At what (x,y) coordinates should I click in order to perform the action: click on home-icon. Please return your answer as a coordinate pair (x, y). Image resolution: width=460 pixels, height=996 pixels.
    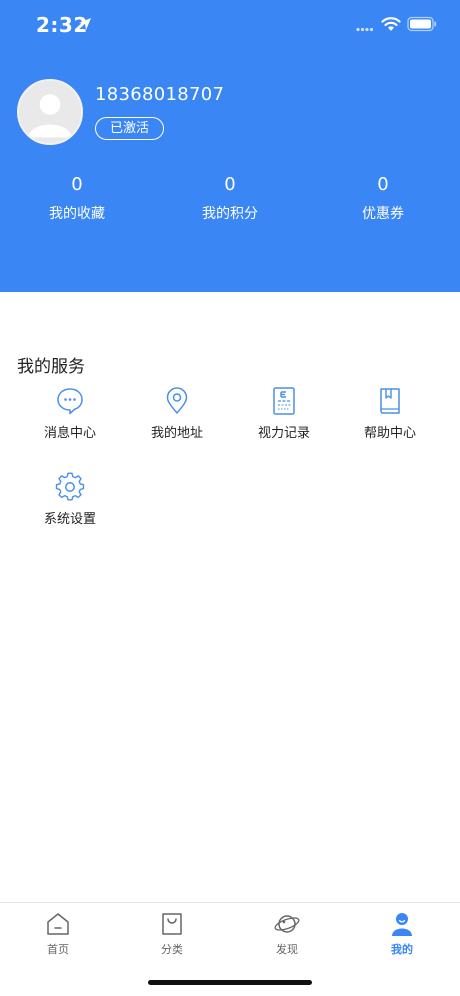
    Looking at the image, I should click on (58, 924).